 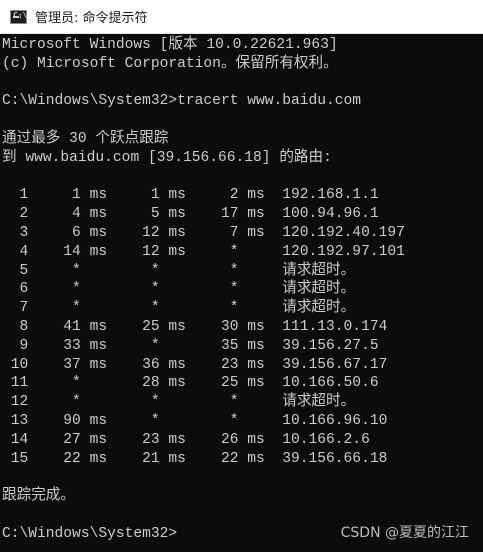 I want to click on console-line: 5 * * * 请求超时。, so click(x=179, y=270).